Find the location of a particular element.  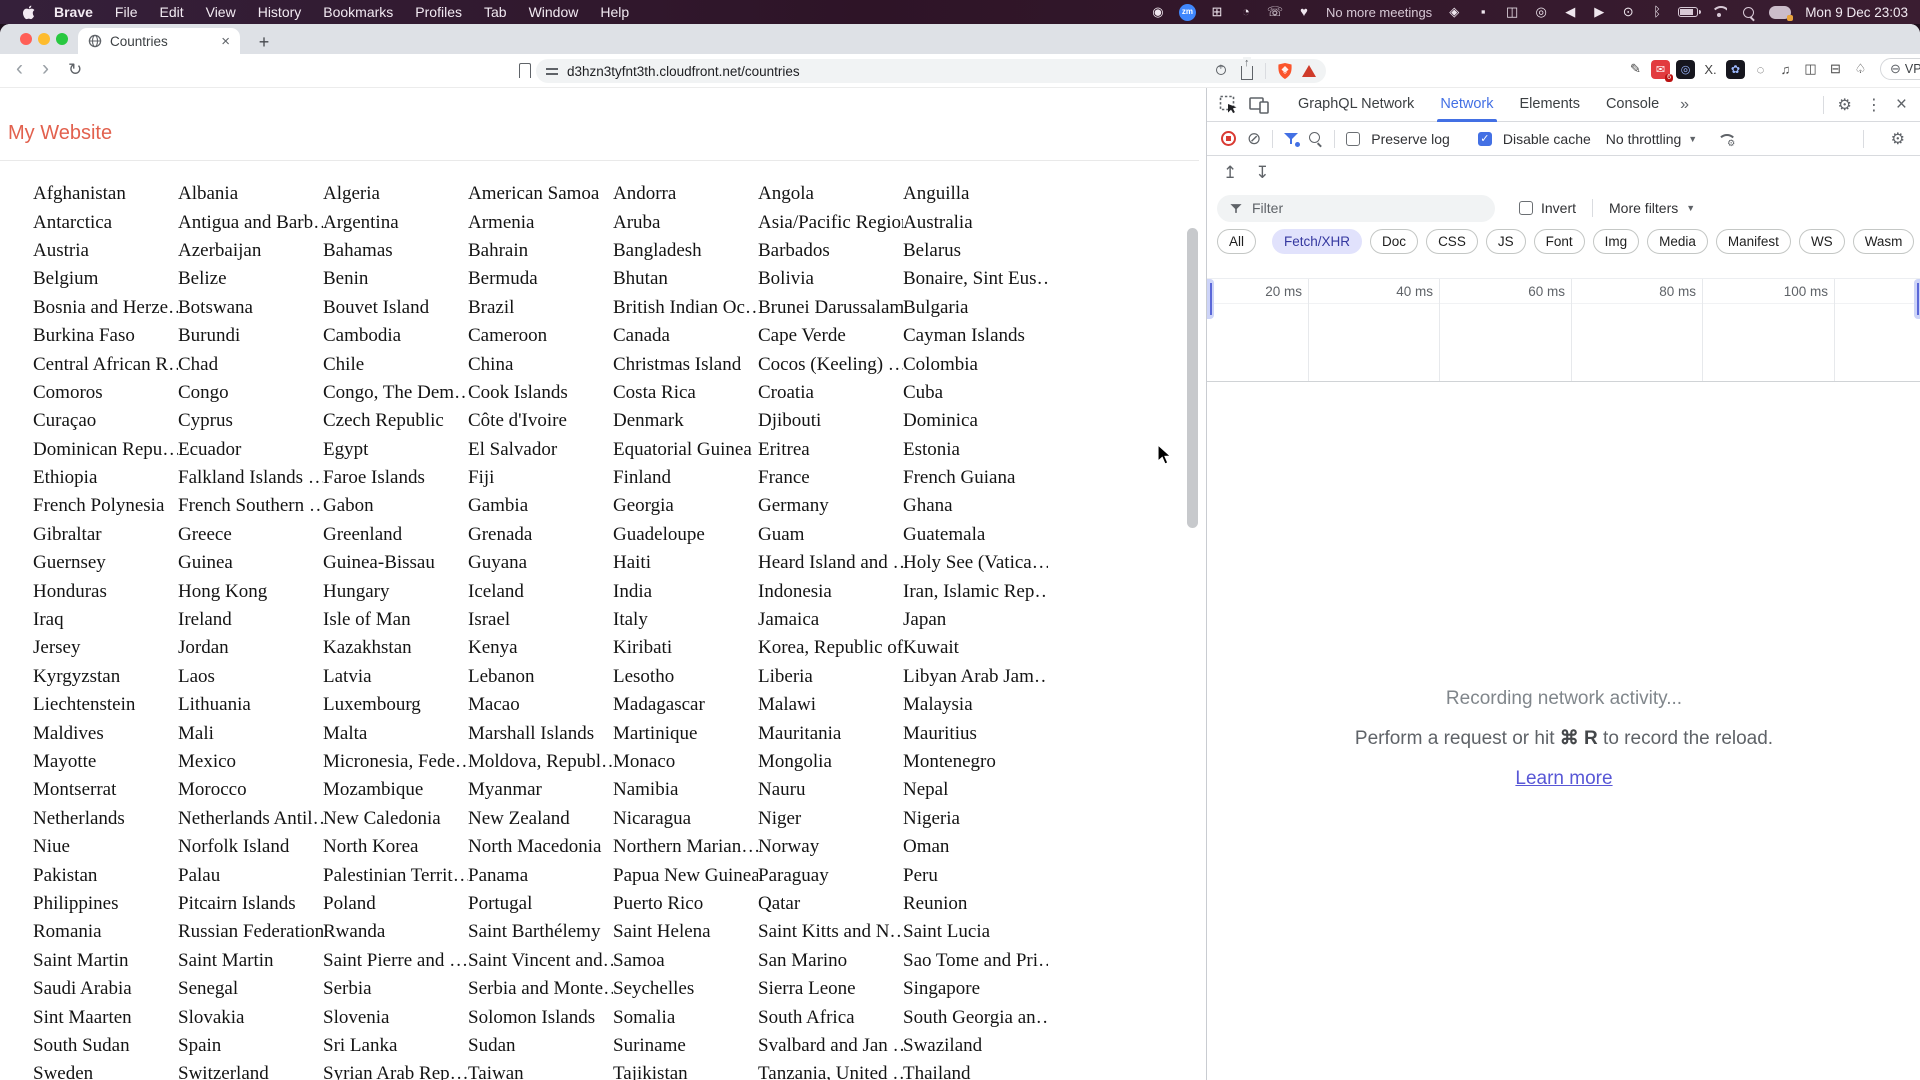

devtools-close-icon: × is located at coordinates (1901, 105).